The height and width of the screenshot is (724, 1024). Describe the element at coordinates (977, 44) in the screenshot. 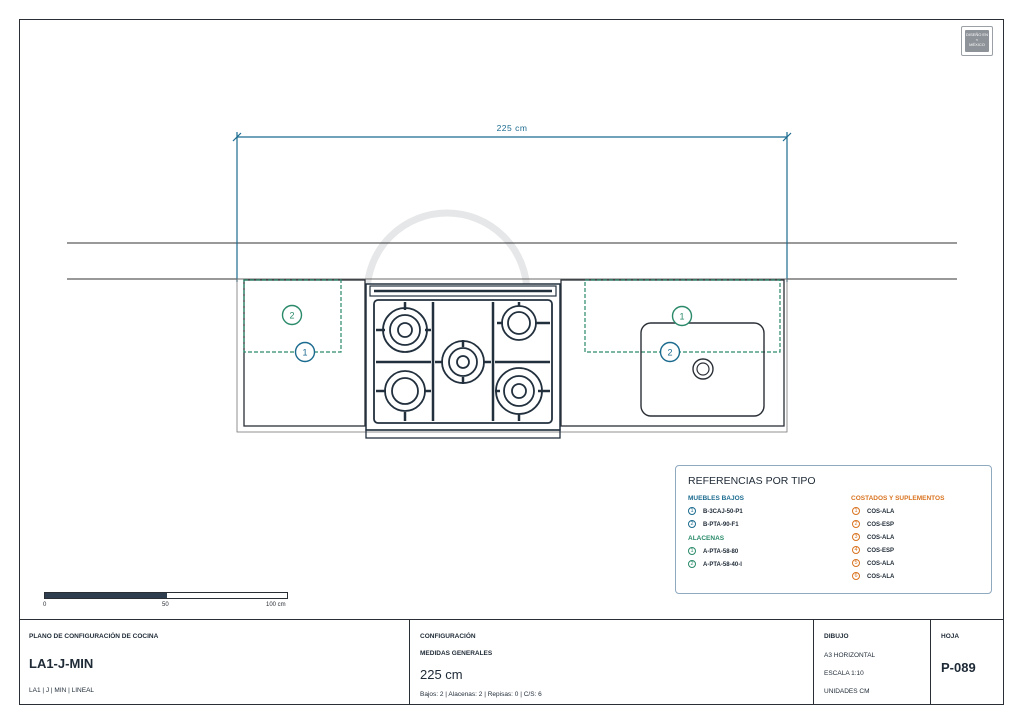

I see `logo-line-2: MÉXICO` at that location.